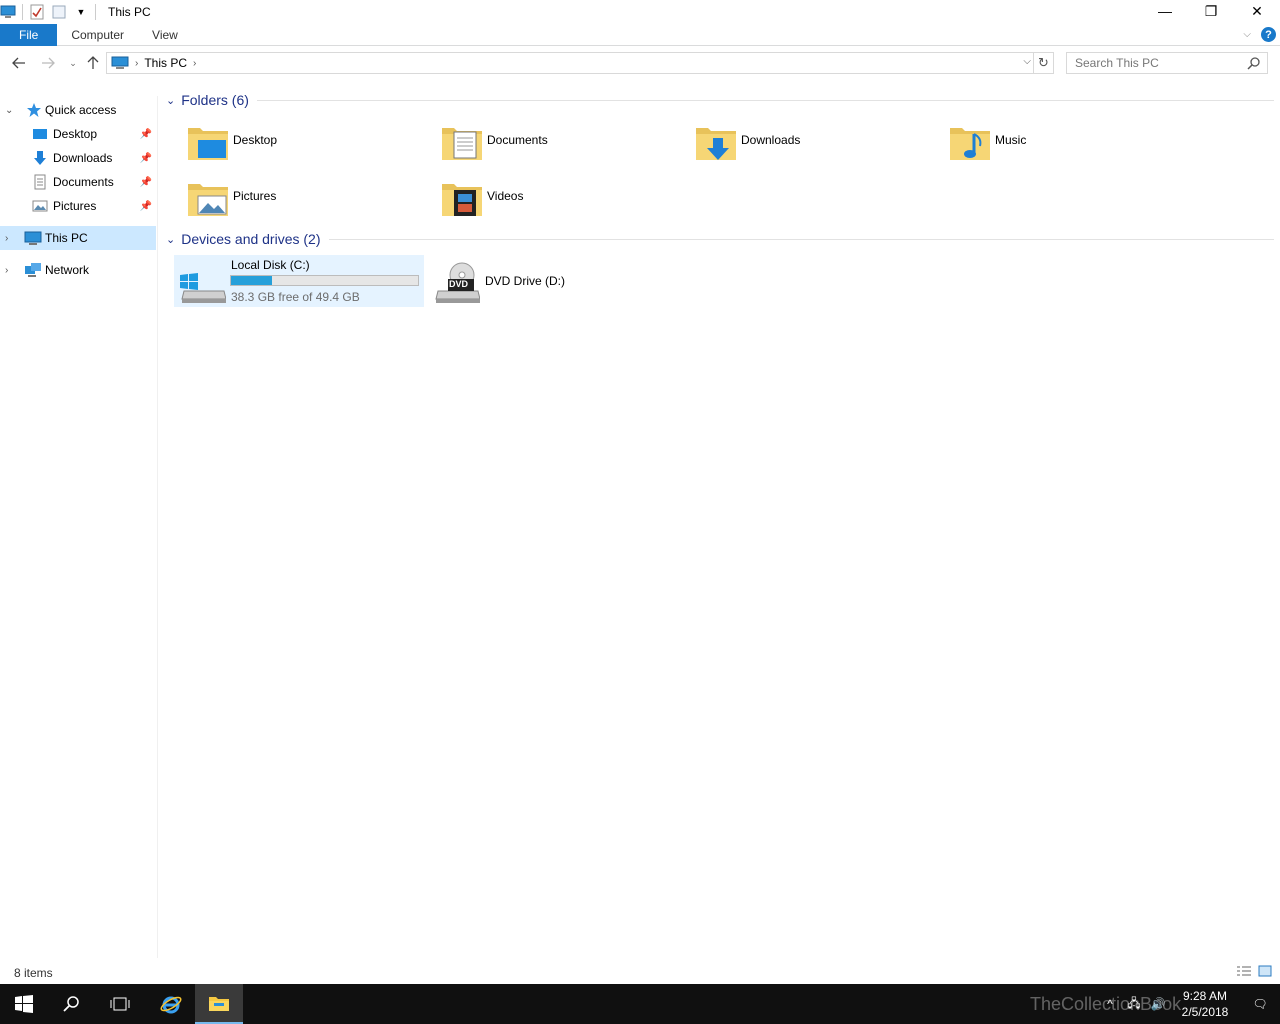  I want to click on chevron-down-icon: ▼, so click(81, 12).